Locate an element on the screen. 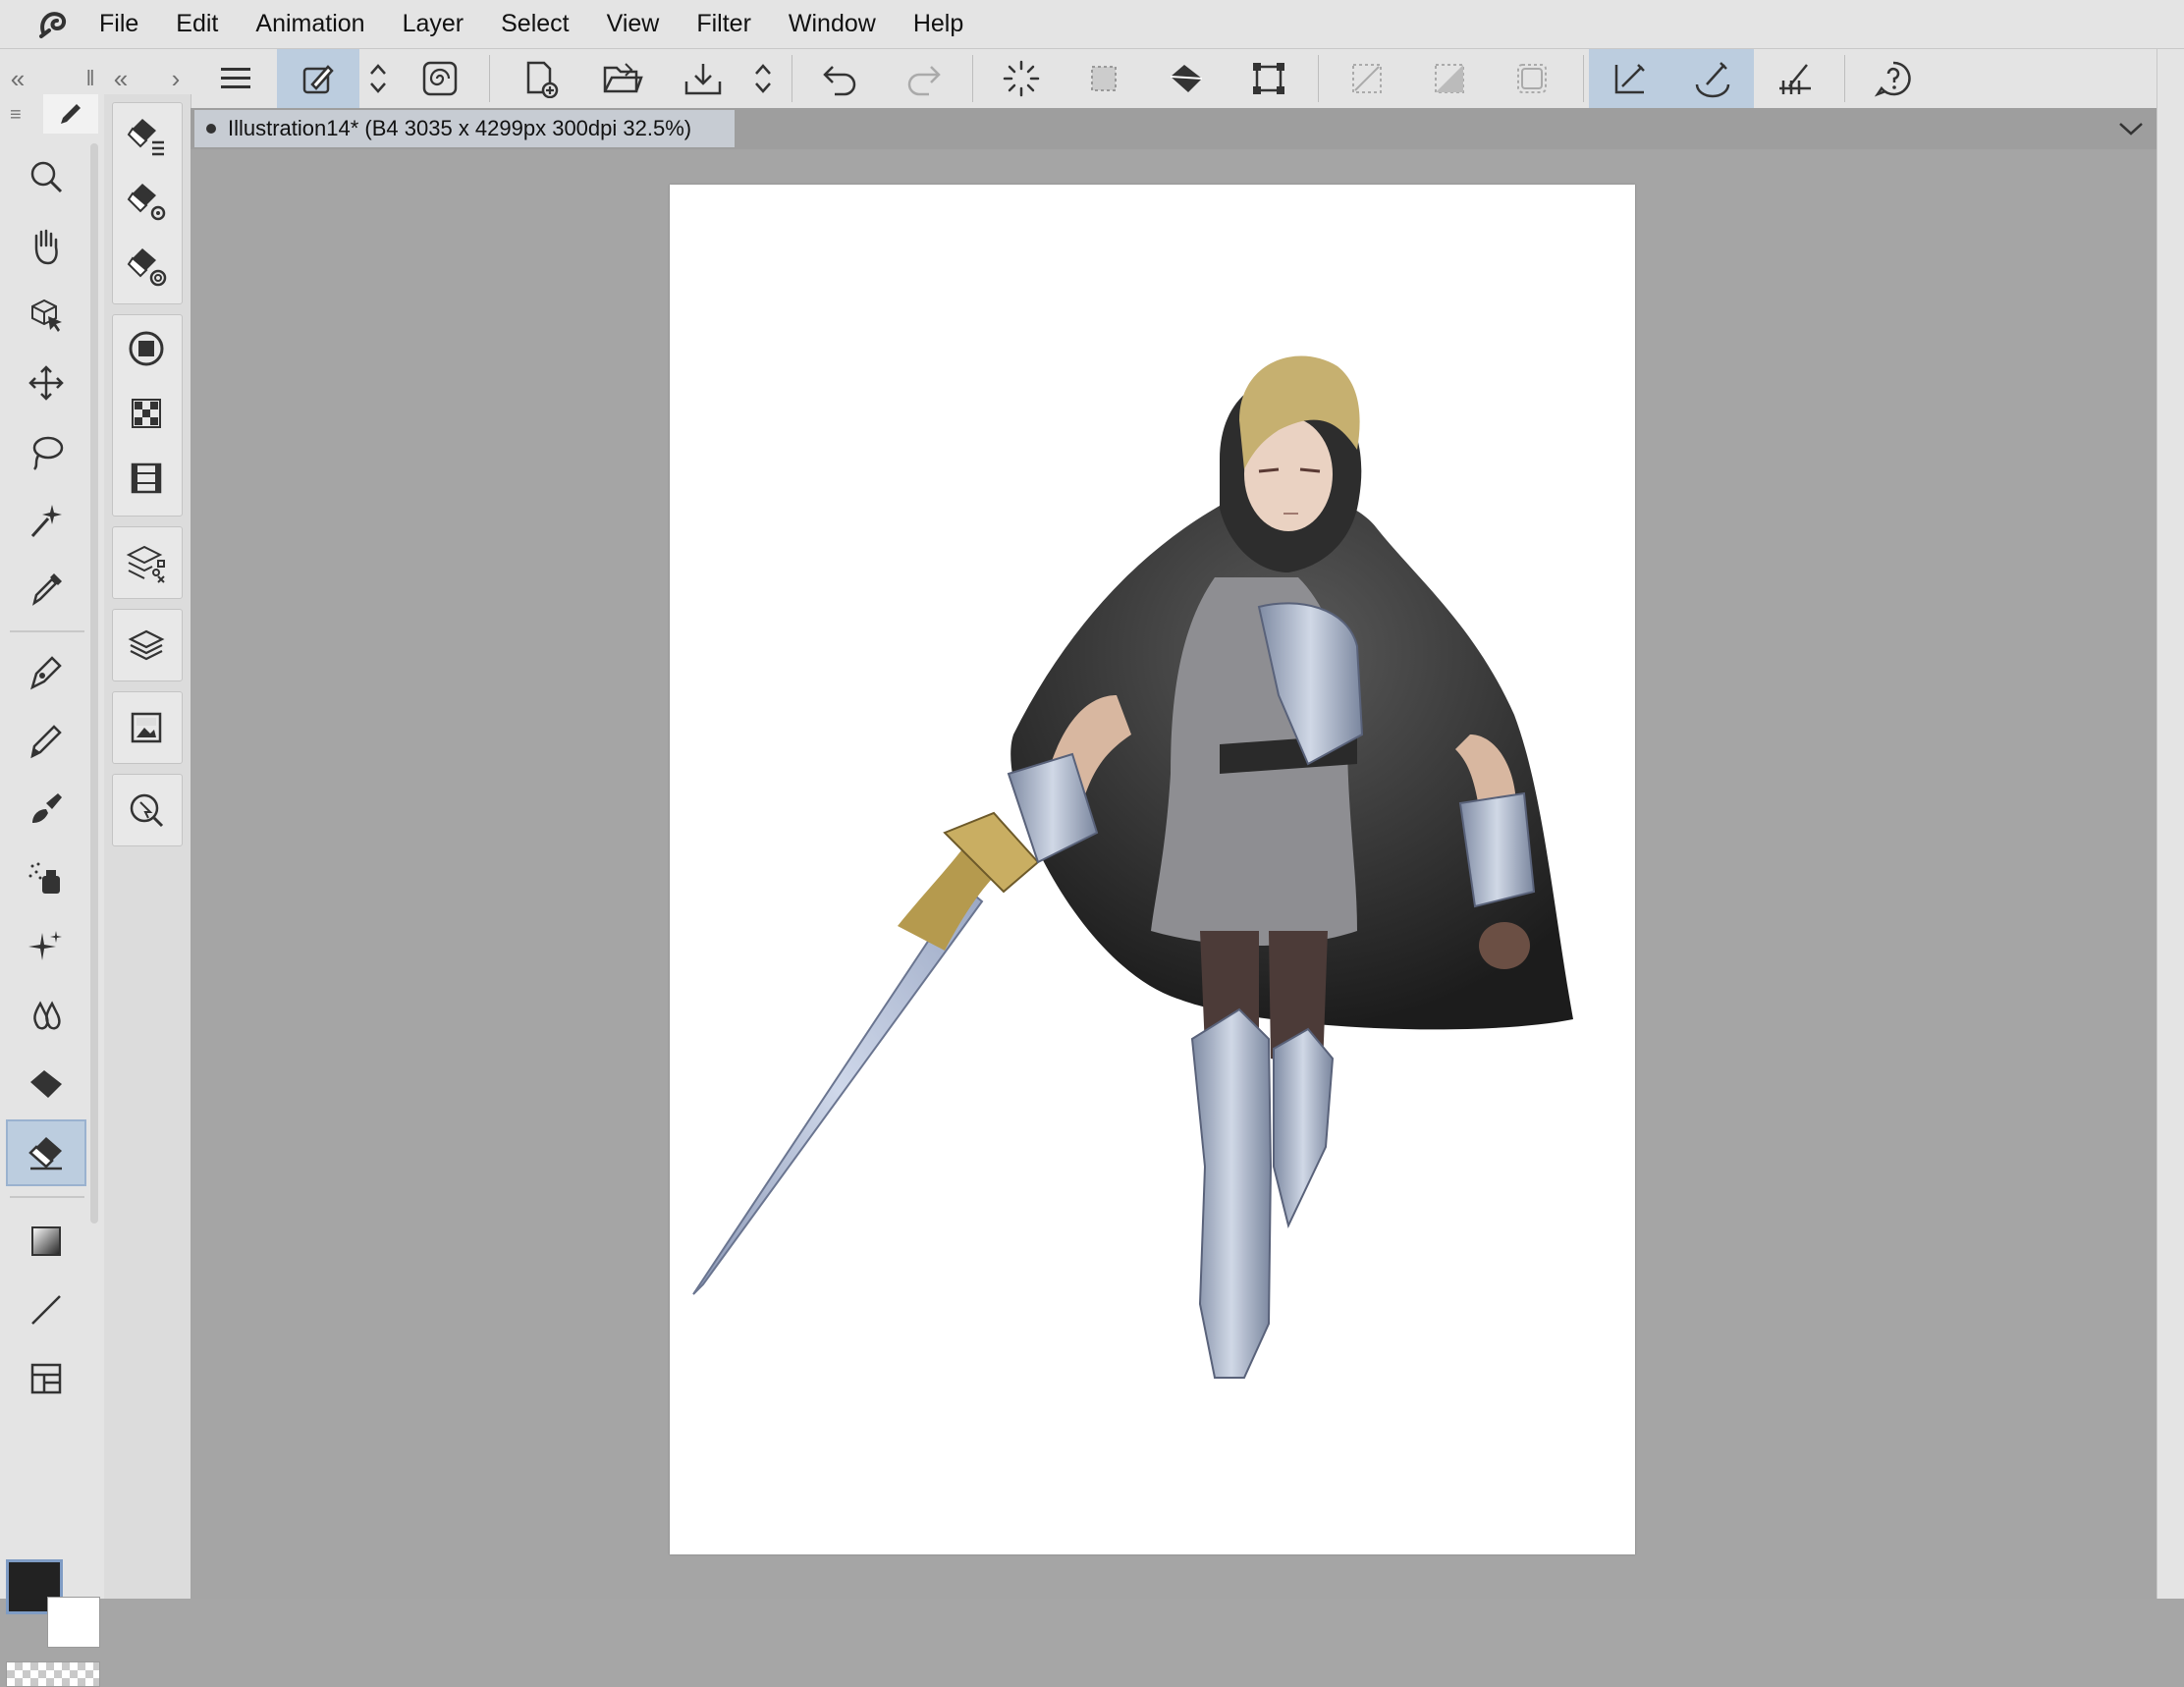 The image size is (2184, 1687). tool-palette-header: ≡ is located at coordinates (52, 114).